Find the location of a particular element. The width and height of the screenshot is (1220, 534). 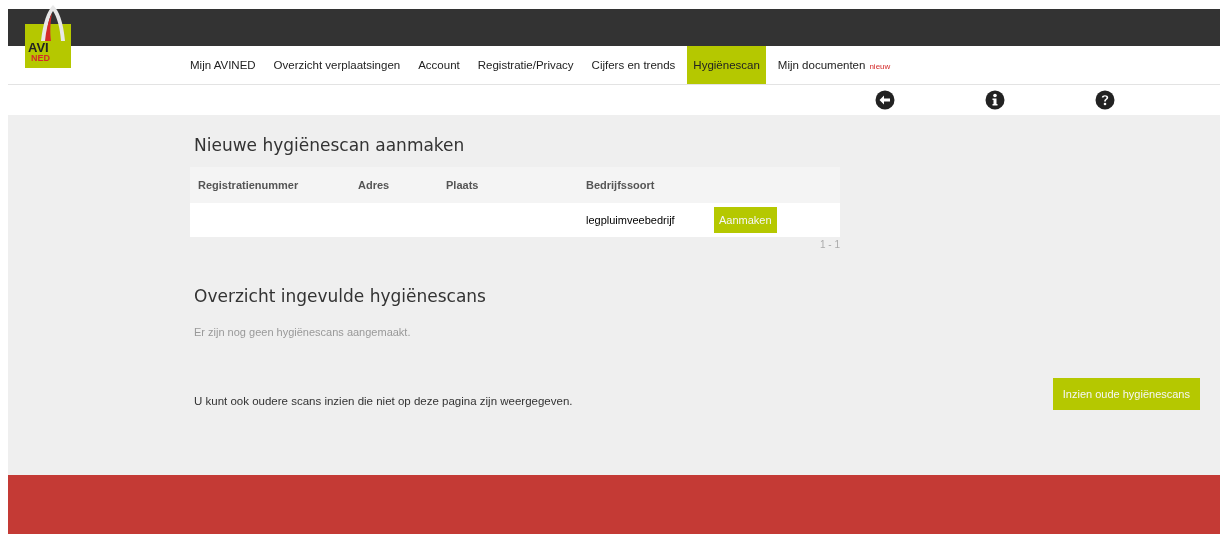

nav-tab: Account is located at coordinates (439, 65).